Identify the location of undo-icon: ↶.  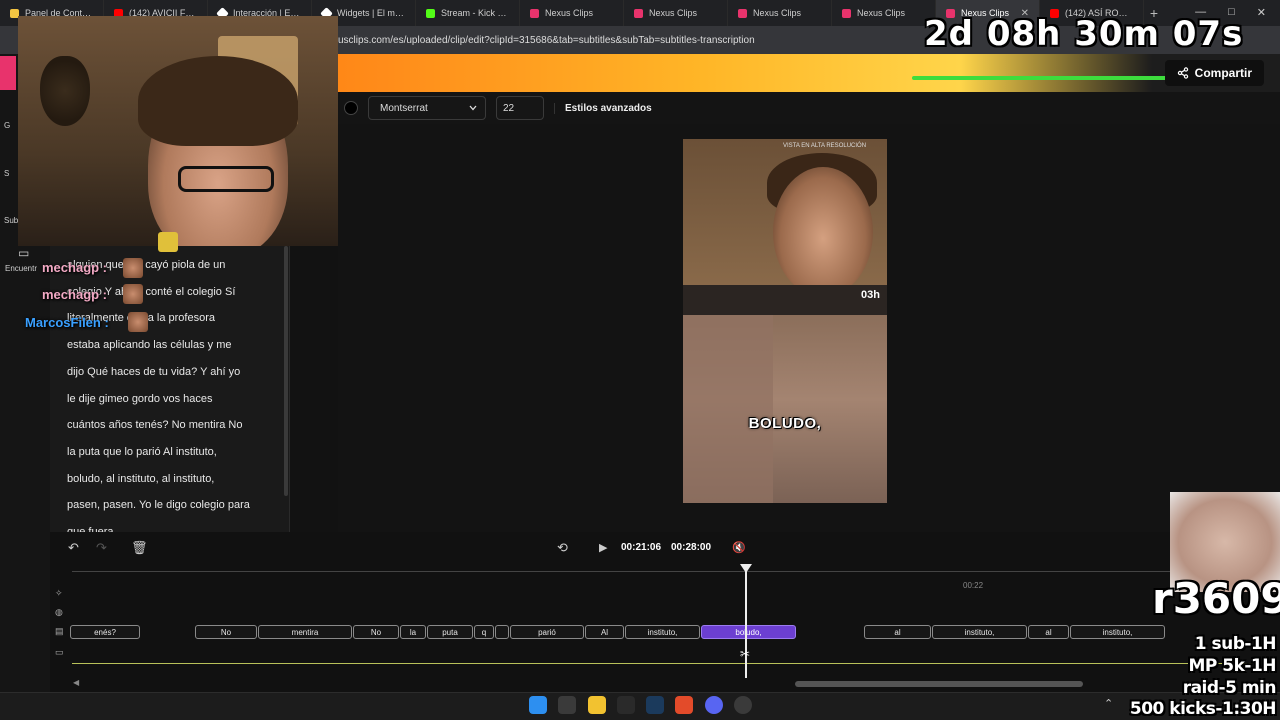
(73, 548).